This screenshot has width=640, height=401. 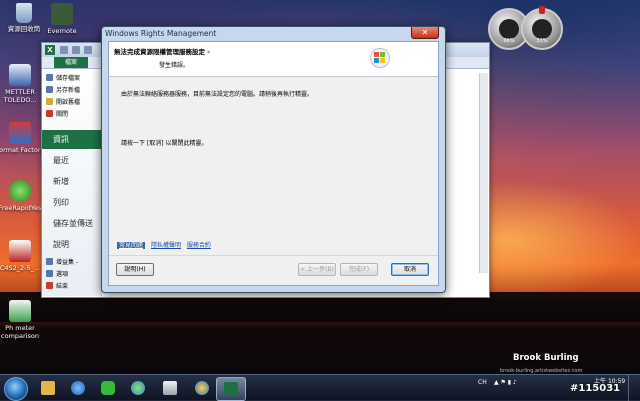 I want to click on taskbar-excel, so click(x=231, y=389).